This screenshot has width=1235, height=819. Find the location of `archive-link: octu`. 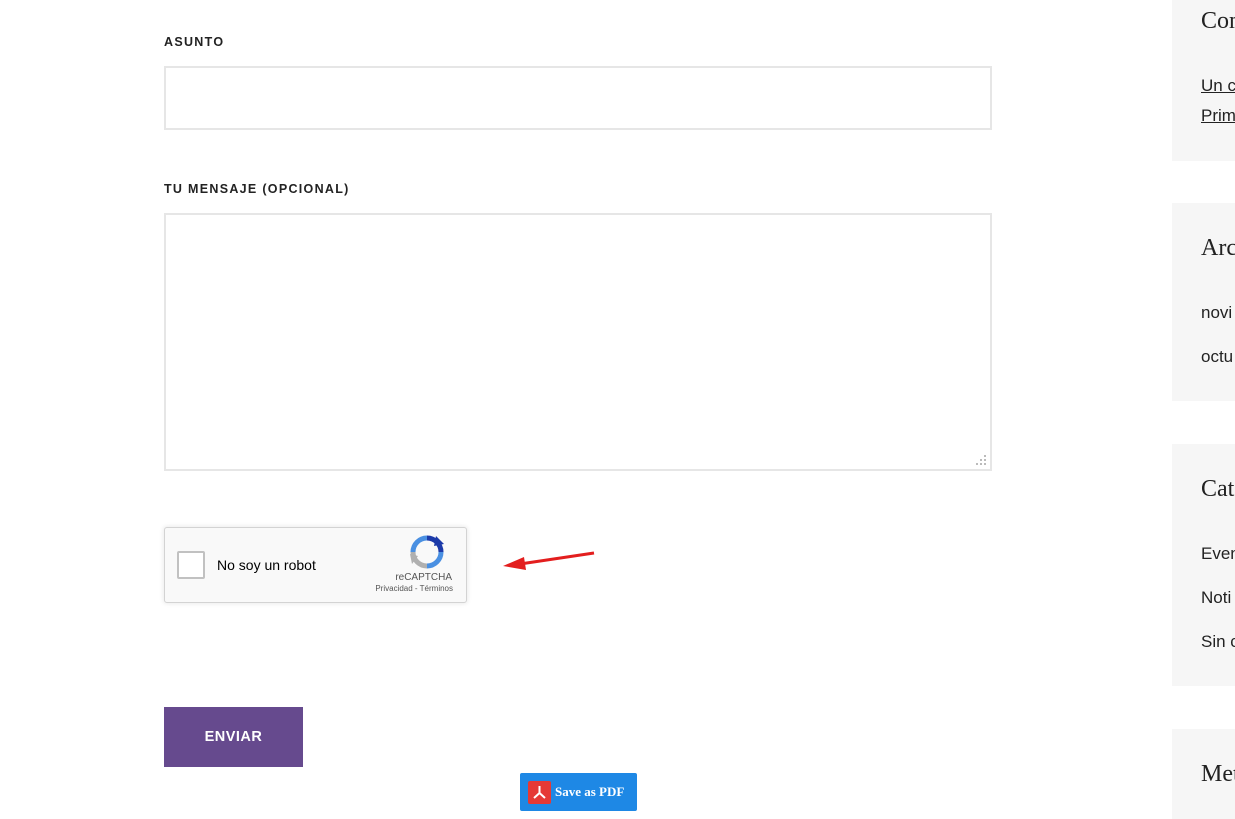

archive-link: octu is located at coordinates (1217, 357).